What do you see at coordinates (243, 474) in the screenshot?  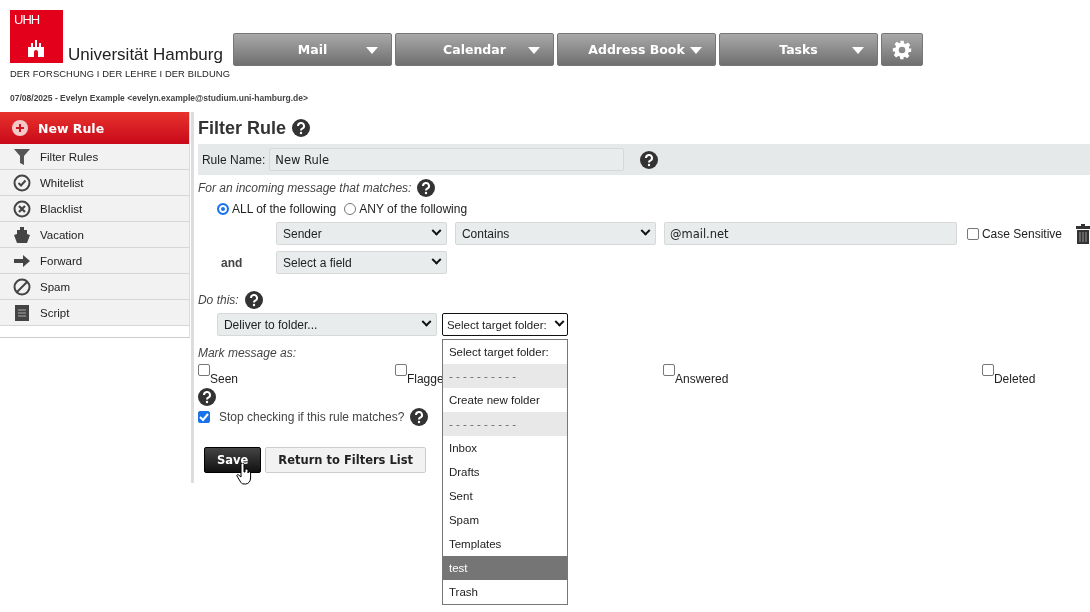 I see `hand-cursor-icon` at bounding box center [243, 474].